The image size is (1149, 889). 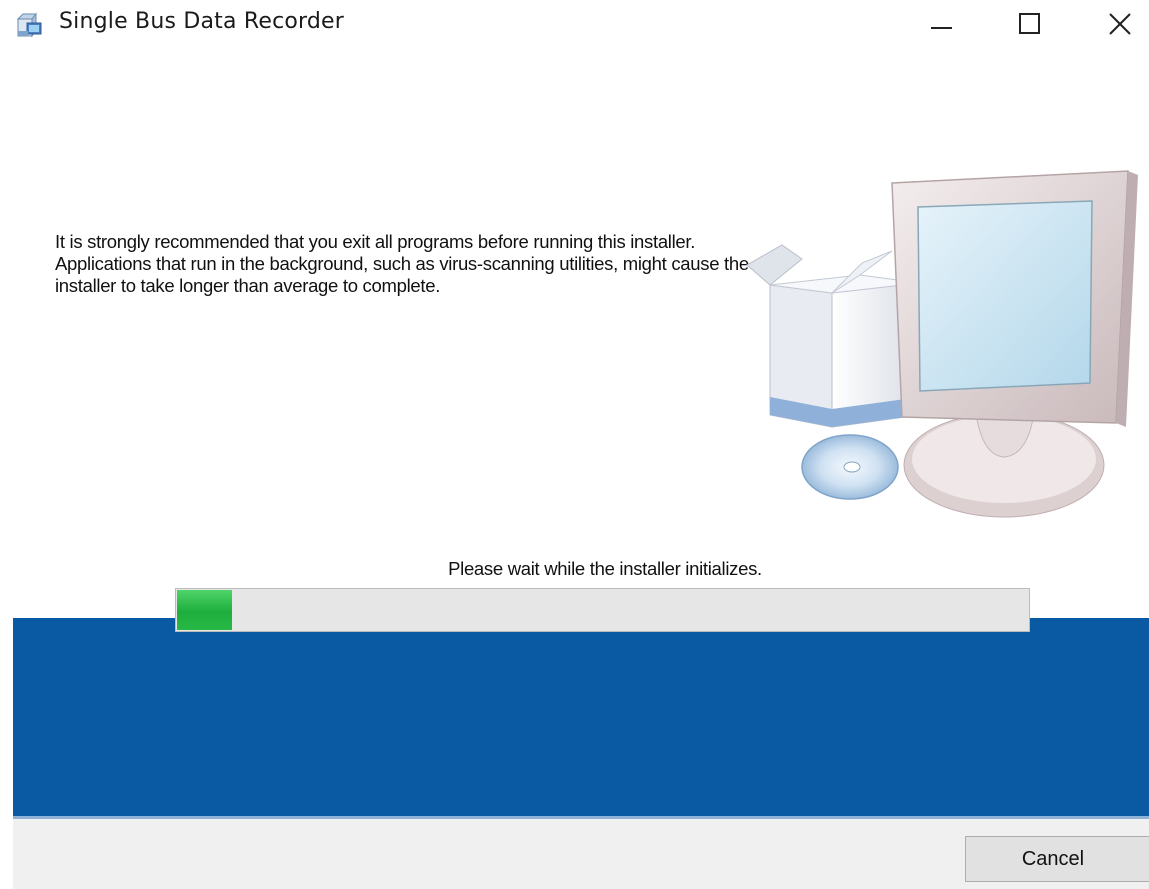 I want to click on close-button, so click(x=1119, y=24).